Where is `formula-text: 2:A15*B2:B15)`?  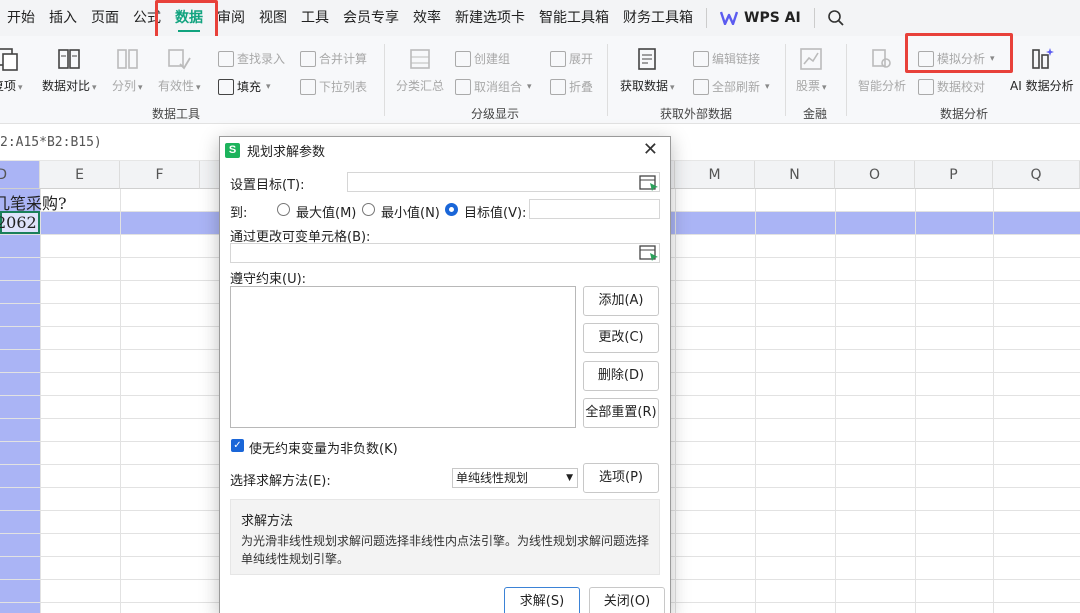
formula-text: 2:A15*B2:B15) is located at coordinates (51, 142).